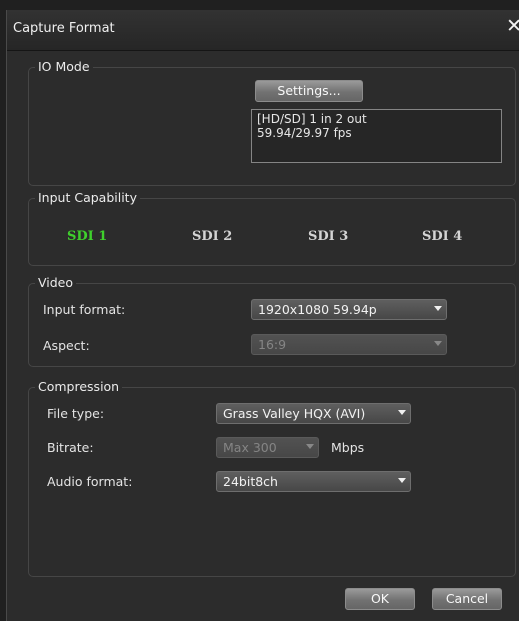 The image size is (519, 621). I want to click on bitrate-label: Bitrate:, so click(70, 447).